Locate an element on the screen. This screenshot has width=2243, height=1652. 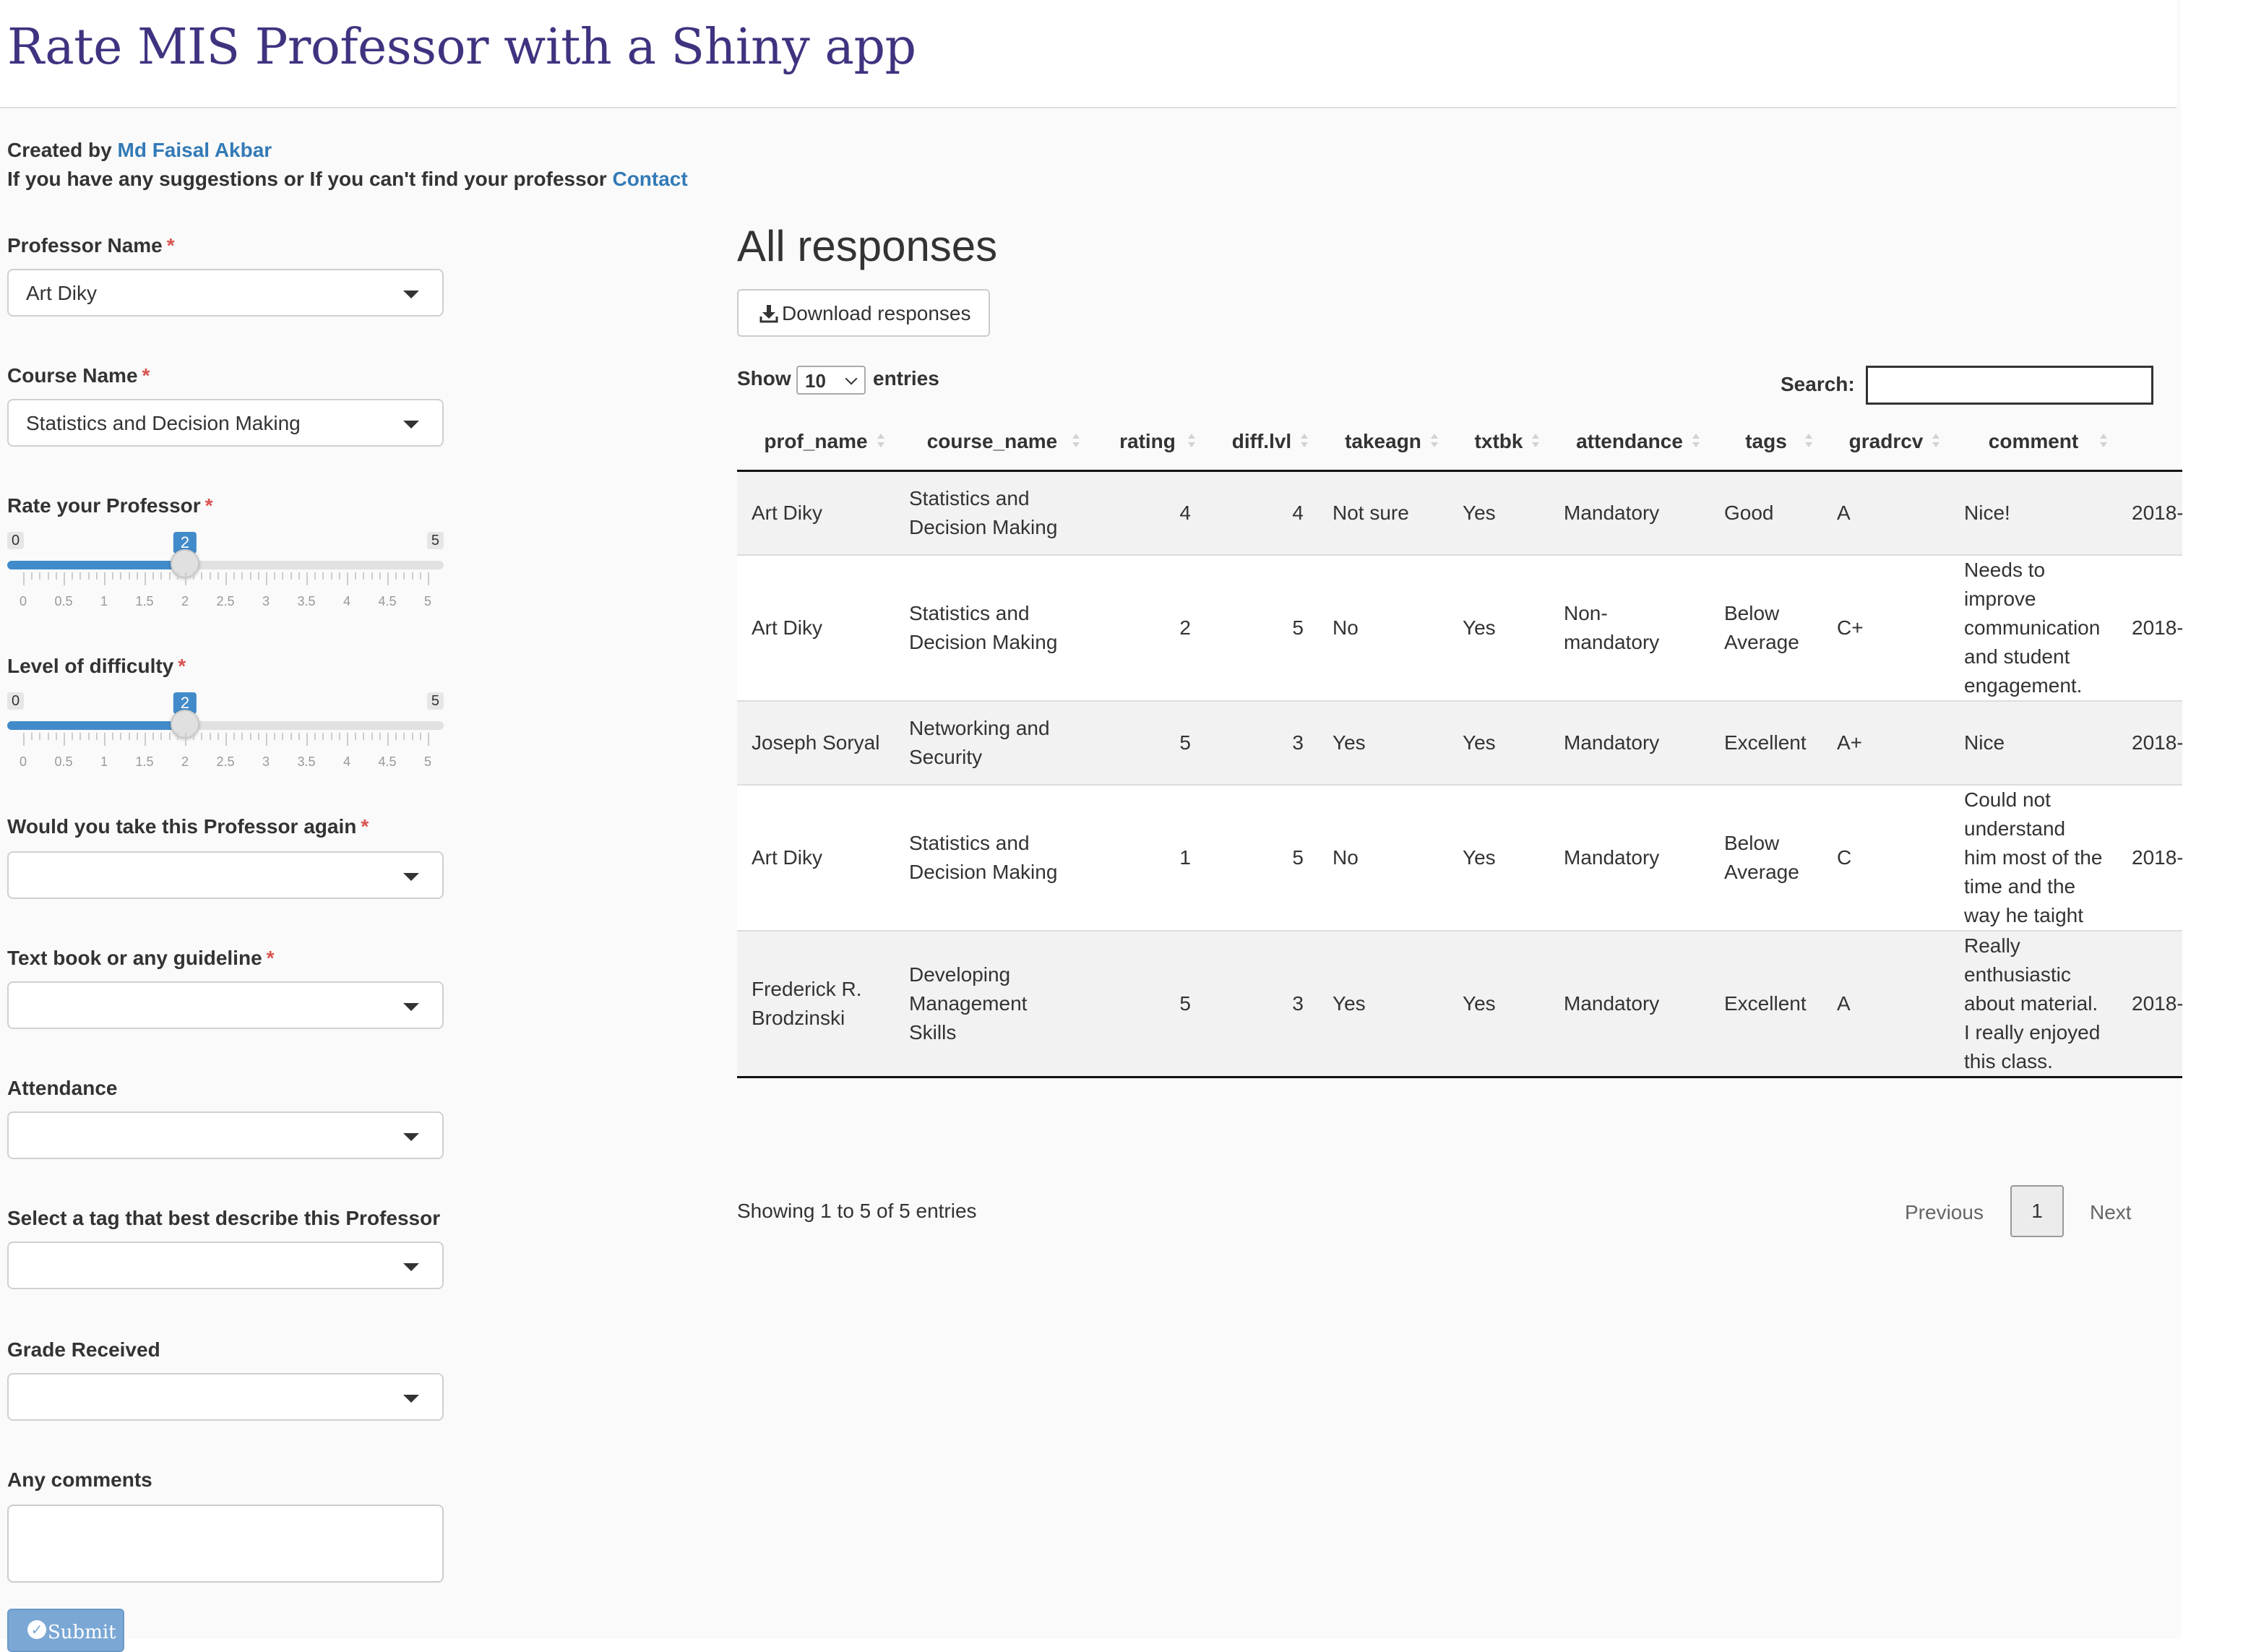
column-header-tags: tags is located at coordinates (1766, 442).